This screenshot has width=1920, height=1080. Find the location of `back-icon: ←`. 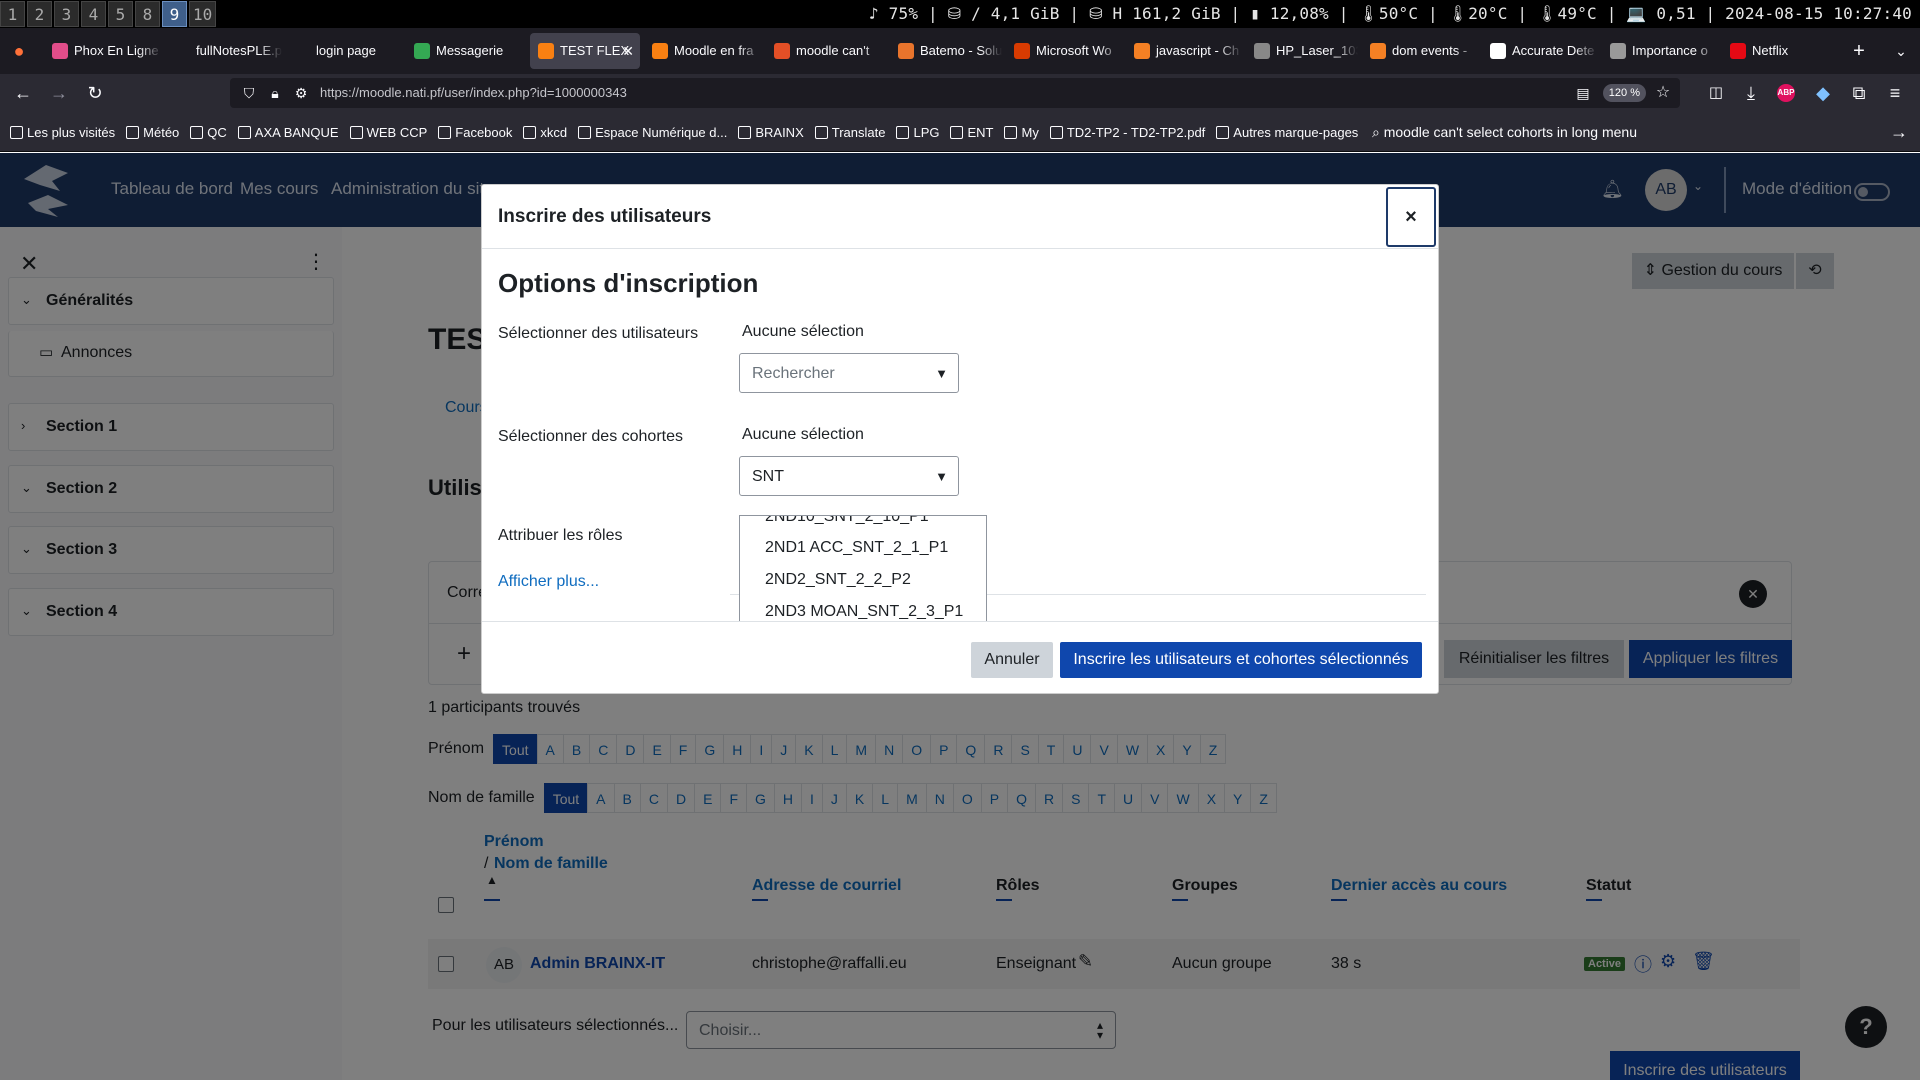

back-icon: ← is located at coordinates (23, 93).